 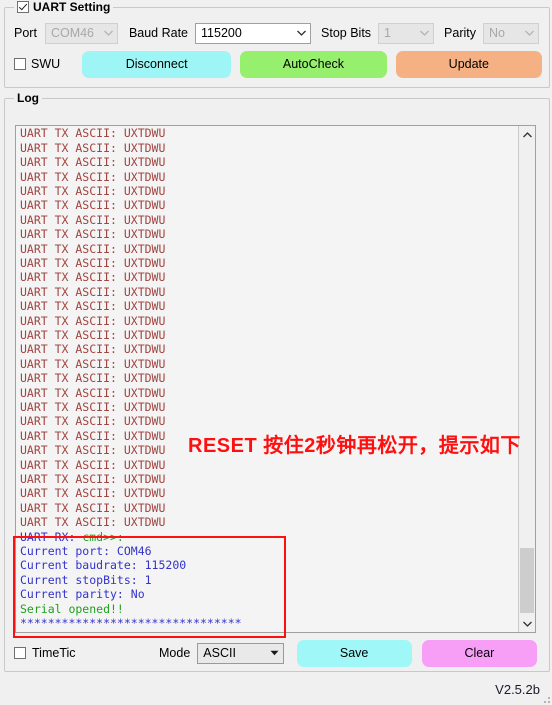 What do you see at coordinates (354, 653) in the screenshot?
I see `save-button: Save` at bounding box center [354, 653].